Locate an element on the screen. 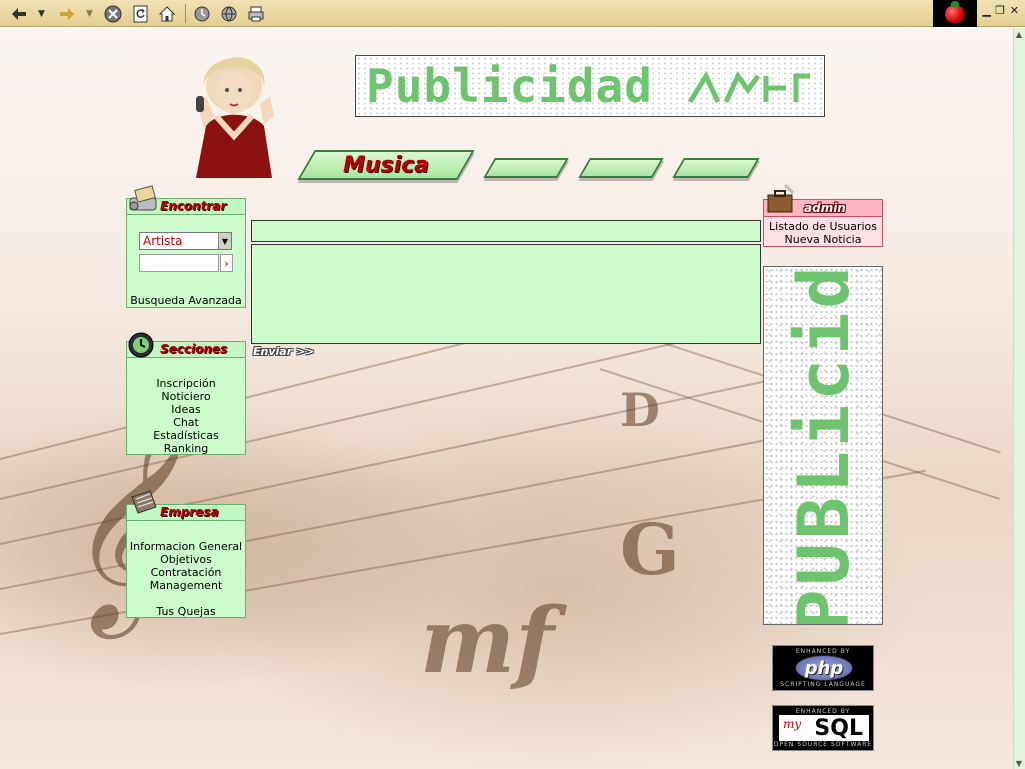  search-type-value: Artista is located at coordinates (163, 241).